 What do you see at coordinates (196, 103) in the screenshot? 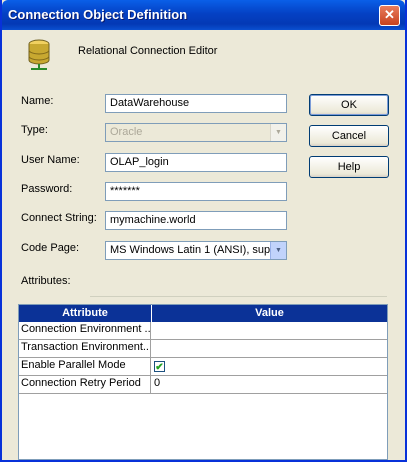
I see `name-field: DataWarehouse` at bounding box center [196, 103].